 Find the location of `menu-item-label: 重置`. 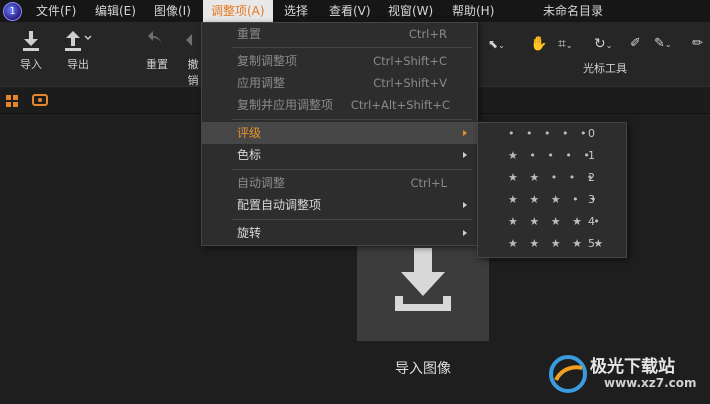

menu-item-label: 重置 is located at coordinates (249, 34).